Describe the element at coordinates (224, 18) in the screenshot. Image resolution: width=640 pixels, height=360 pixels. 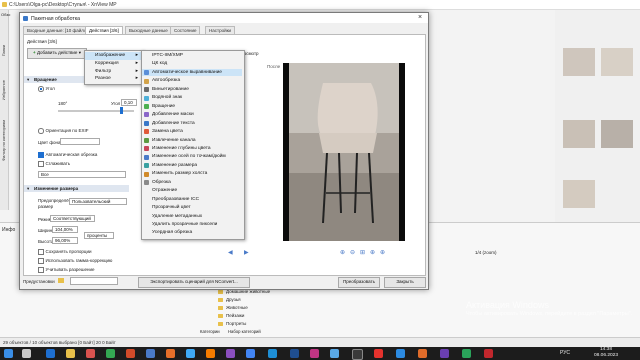
I see `dialog-title-bar: Пакетная обработка ×` at that location.